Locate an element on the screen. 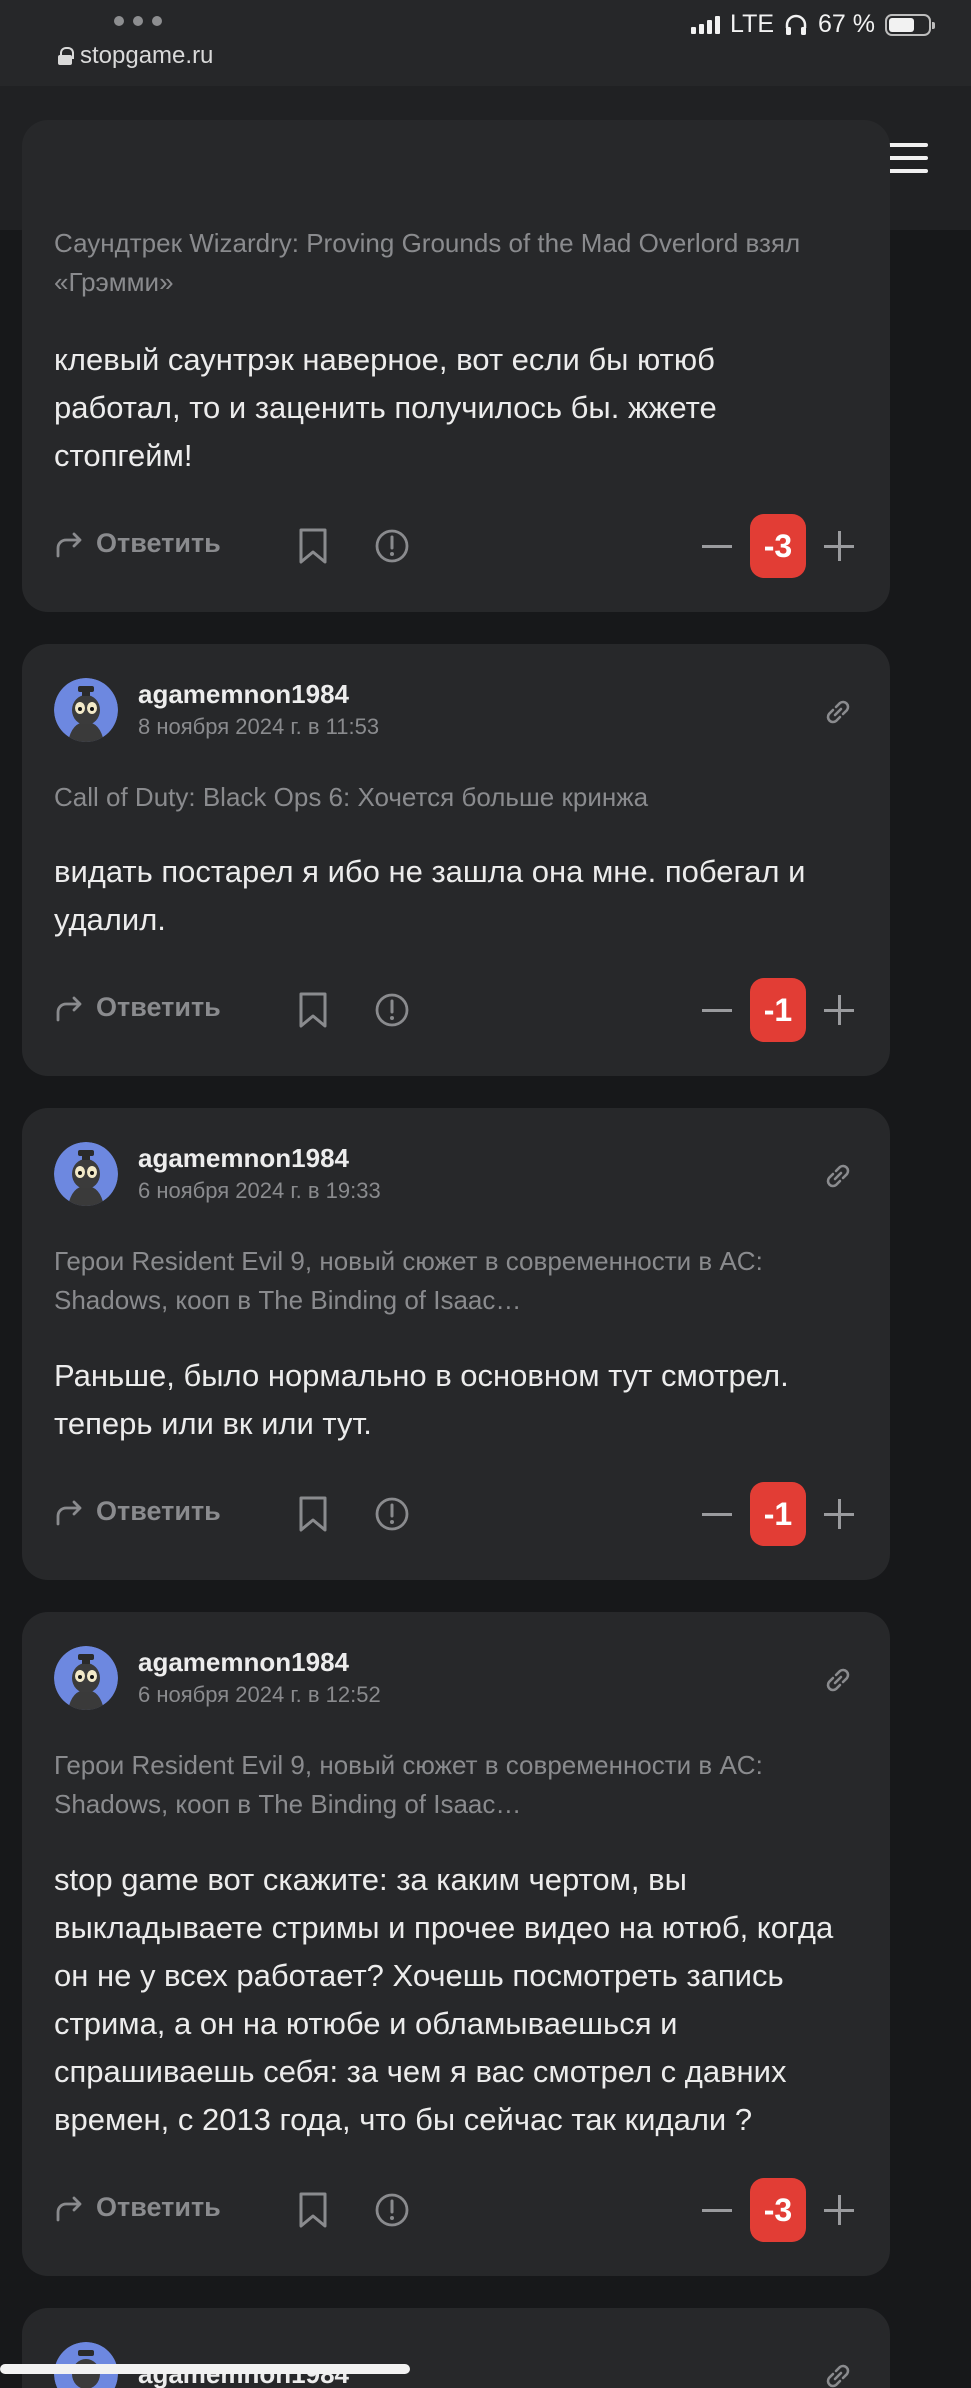 Image resolution: width=971 pixels, height=2388 pixels. battery-level is located at coordinates (902, 24).